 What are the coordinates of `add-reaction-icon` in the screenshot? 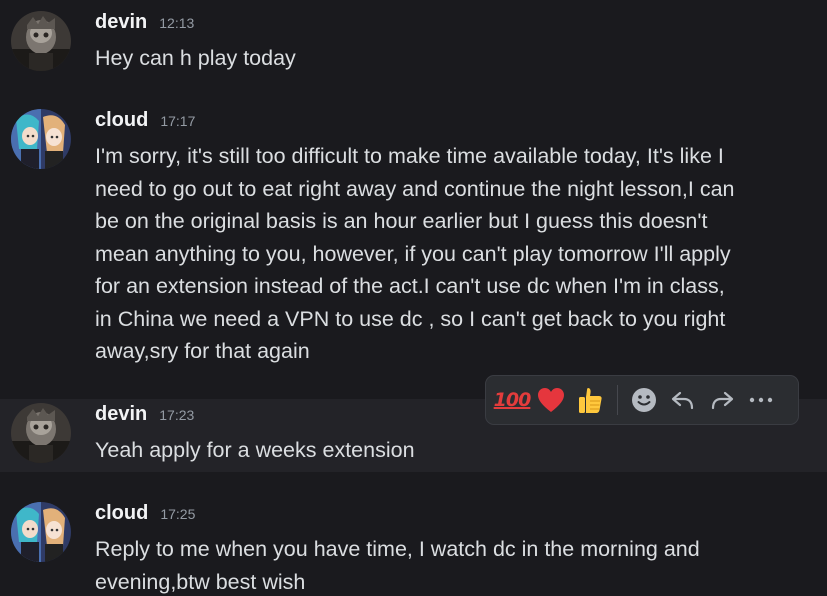 It's located at (644, 400).